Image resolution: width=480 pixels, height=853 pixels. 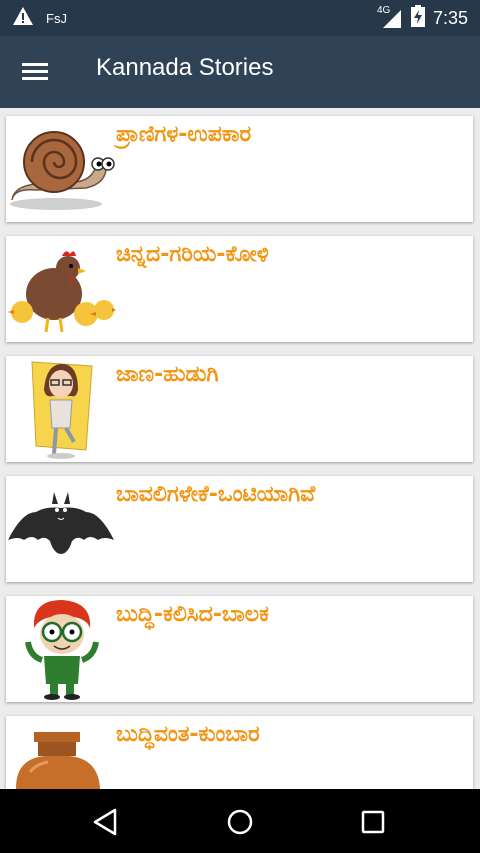 What do you see at coordinates (373, 822) in the screenshot?
I see `recents-icon` at bounding box center [373, 822].